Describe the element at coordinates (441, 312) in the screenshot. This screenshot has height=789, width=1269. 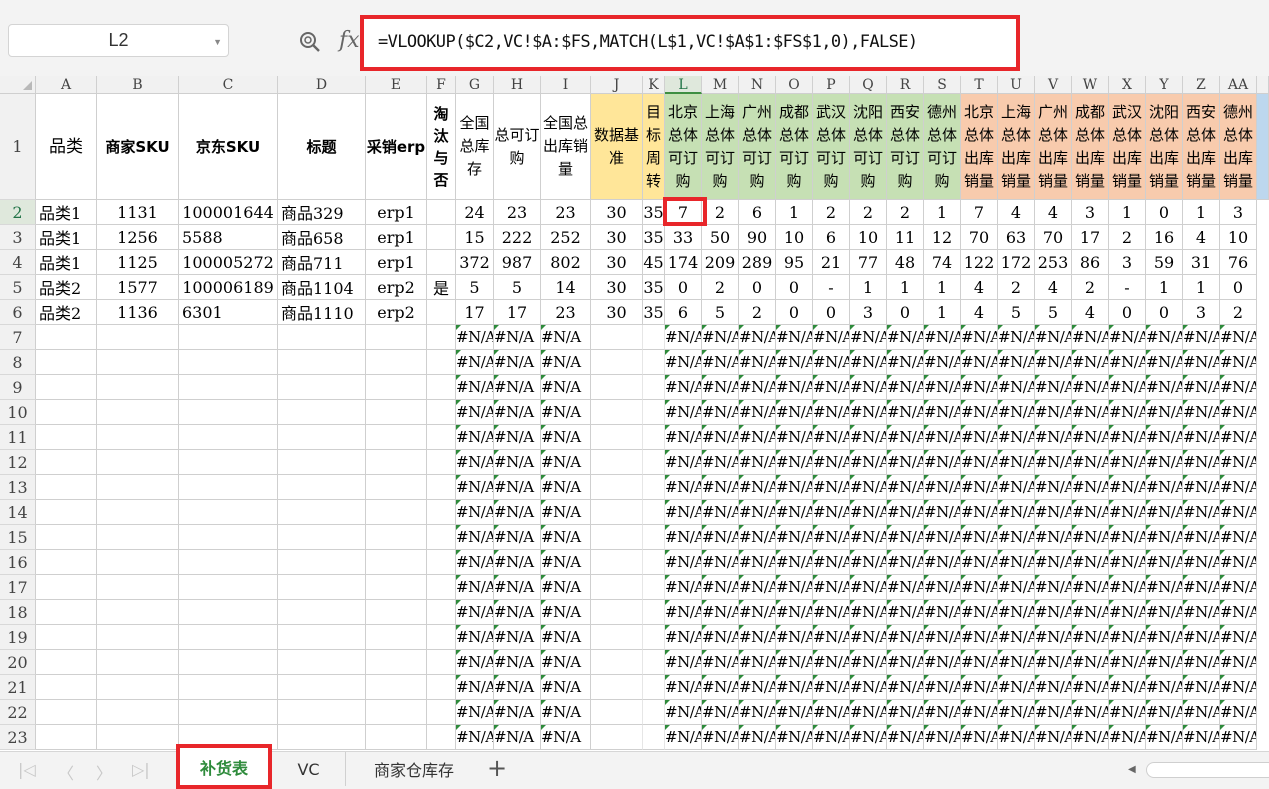
I see `table-cell` at that location.